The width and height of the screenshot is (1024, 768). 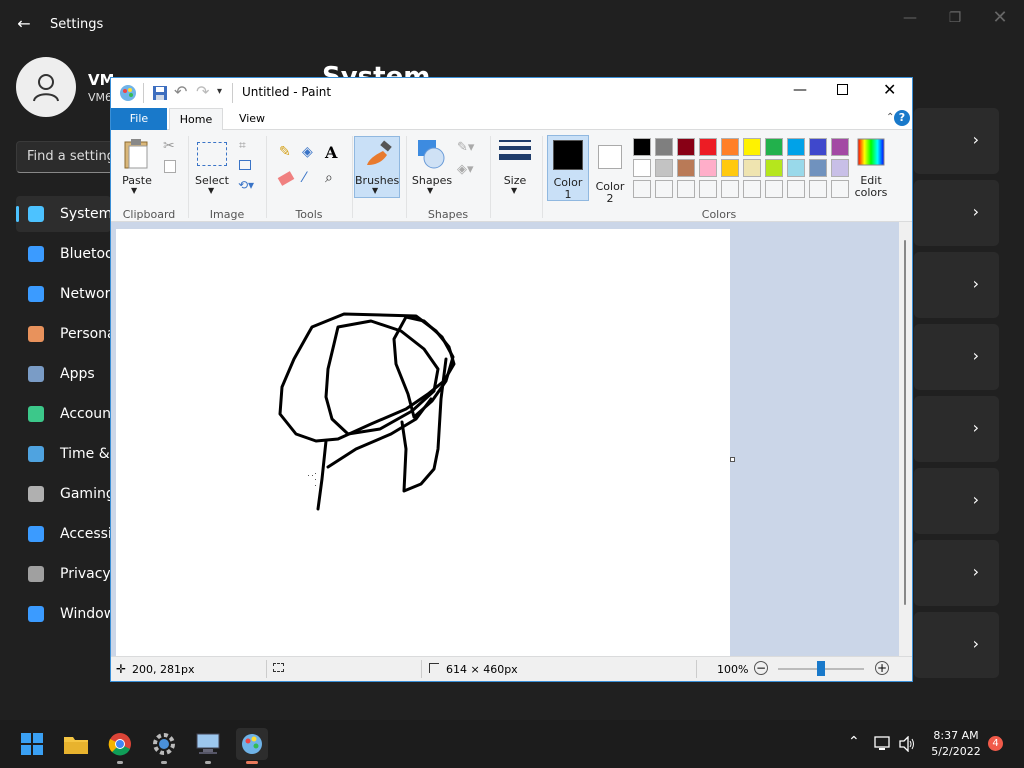 What do you see at coordinates (568, 168) in the screenshot?
I see `color1-button: Color 1` at bounding box center [568, 168].